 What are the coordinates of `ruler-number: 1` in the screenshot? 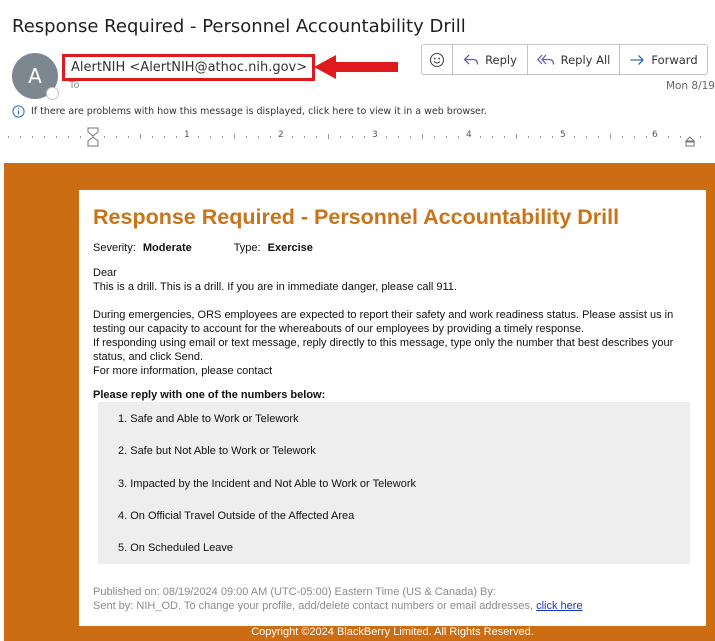 It's located at (187, 135).